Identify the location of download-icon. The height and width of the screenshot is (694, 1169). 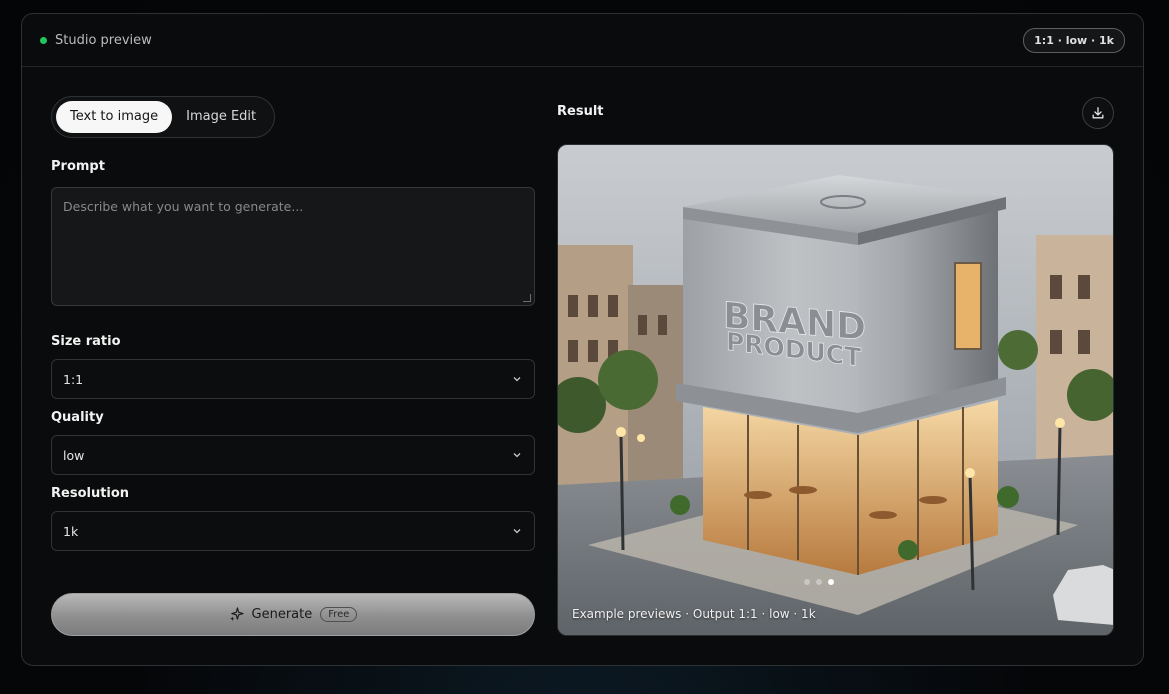
(1098, 113).